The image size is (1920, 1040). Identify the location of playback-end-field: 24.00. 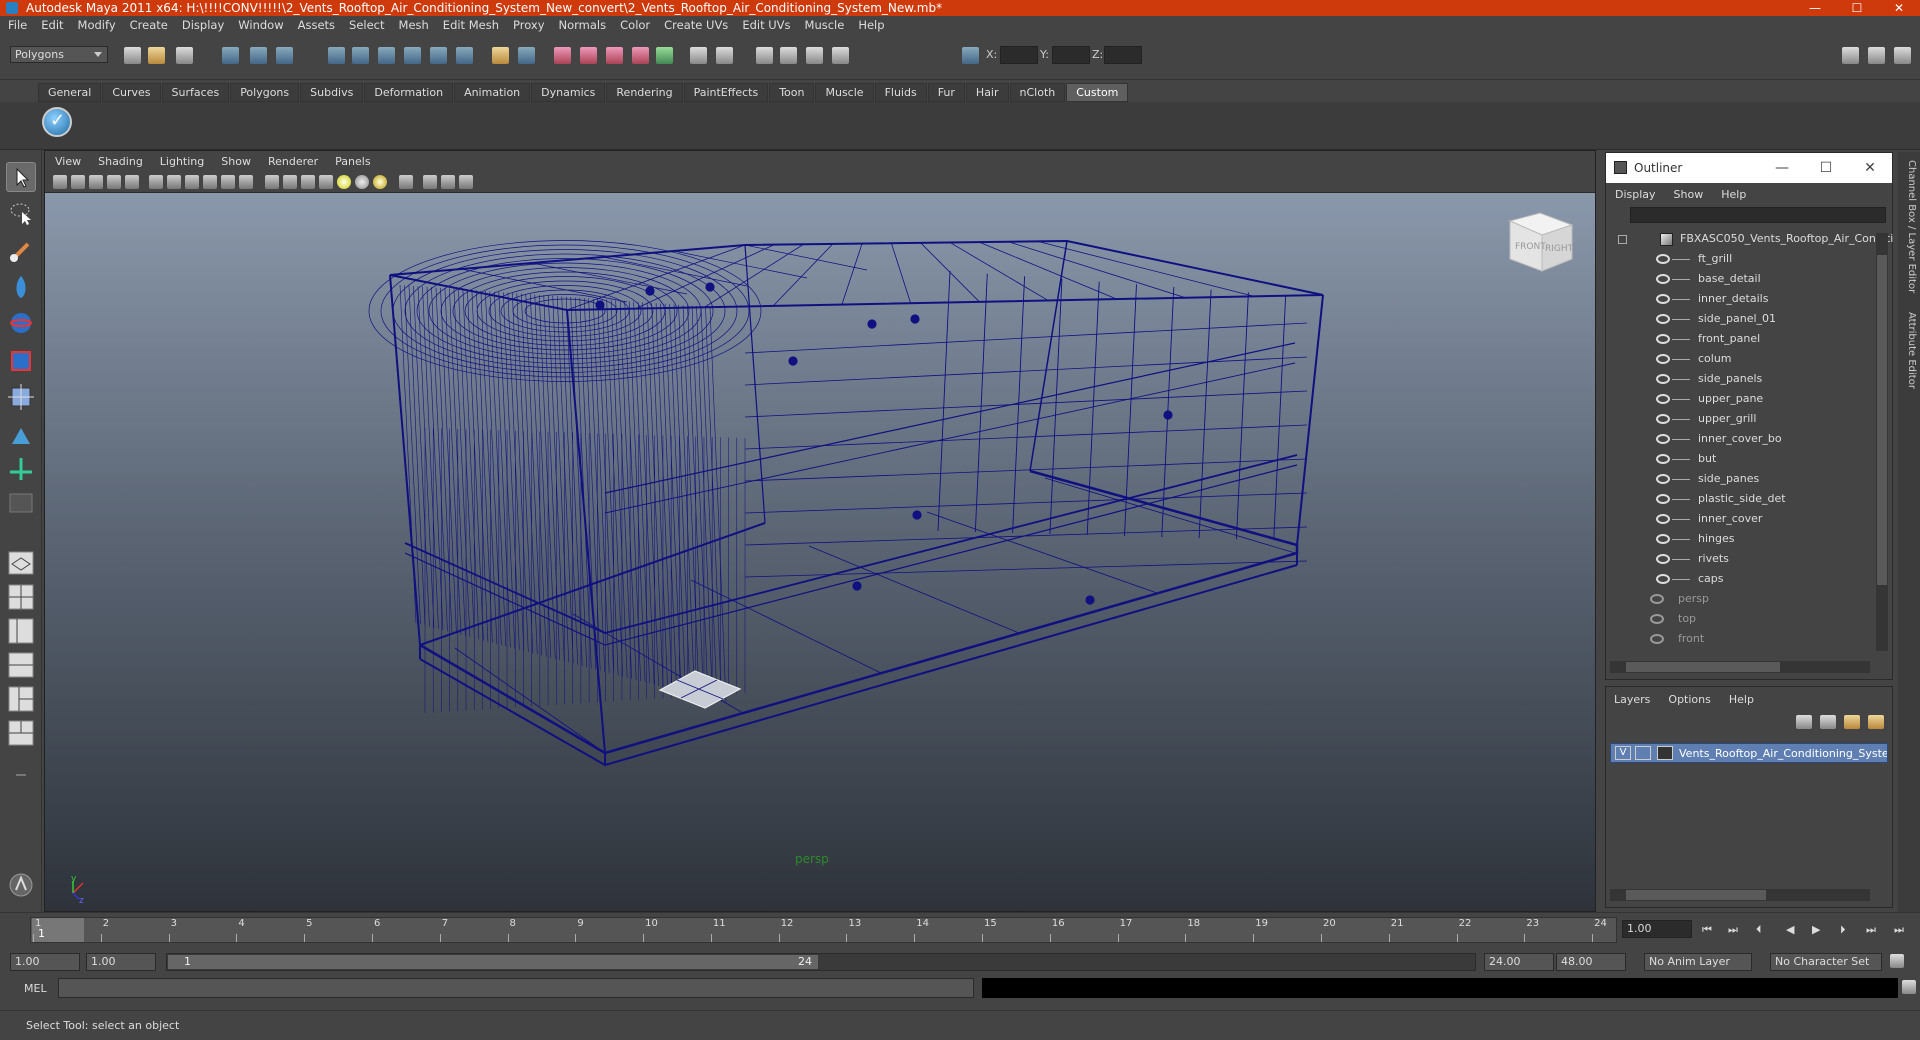
(1519, 962).